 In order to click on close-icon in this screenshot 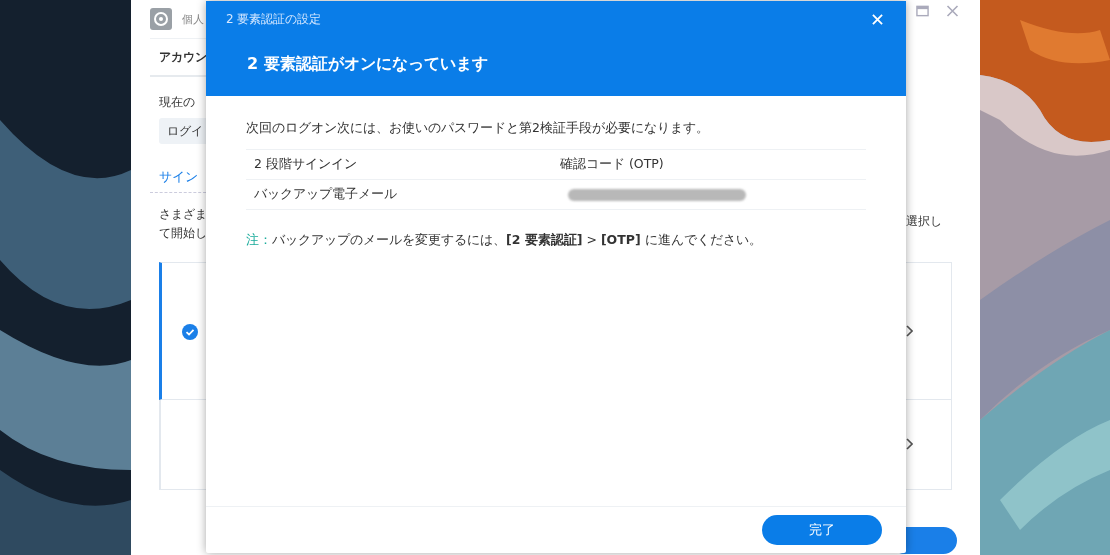, I will do `click(952, 11)`.